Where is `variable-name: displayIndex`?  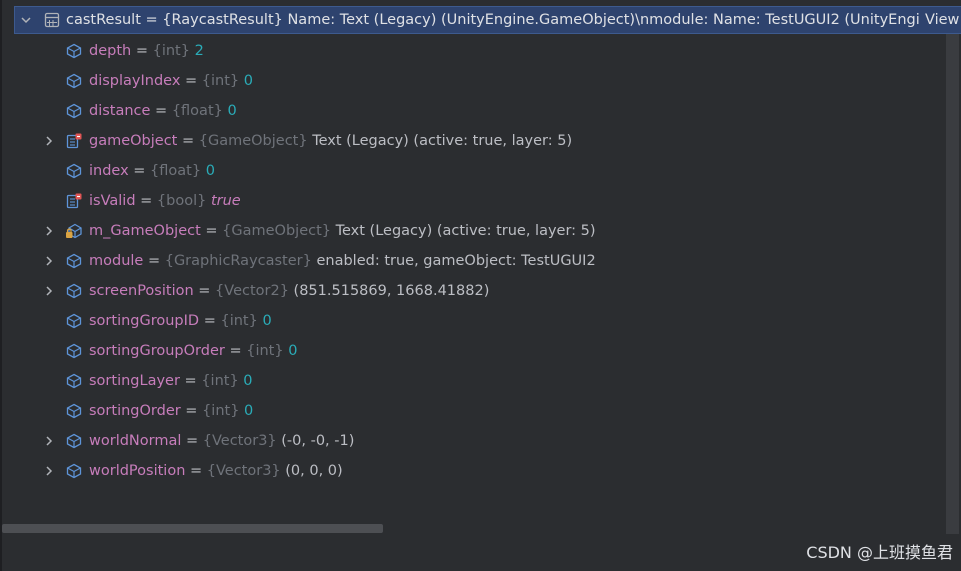
variable-name: displayIndex is located at coordinates (135, 81).